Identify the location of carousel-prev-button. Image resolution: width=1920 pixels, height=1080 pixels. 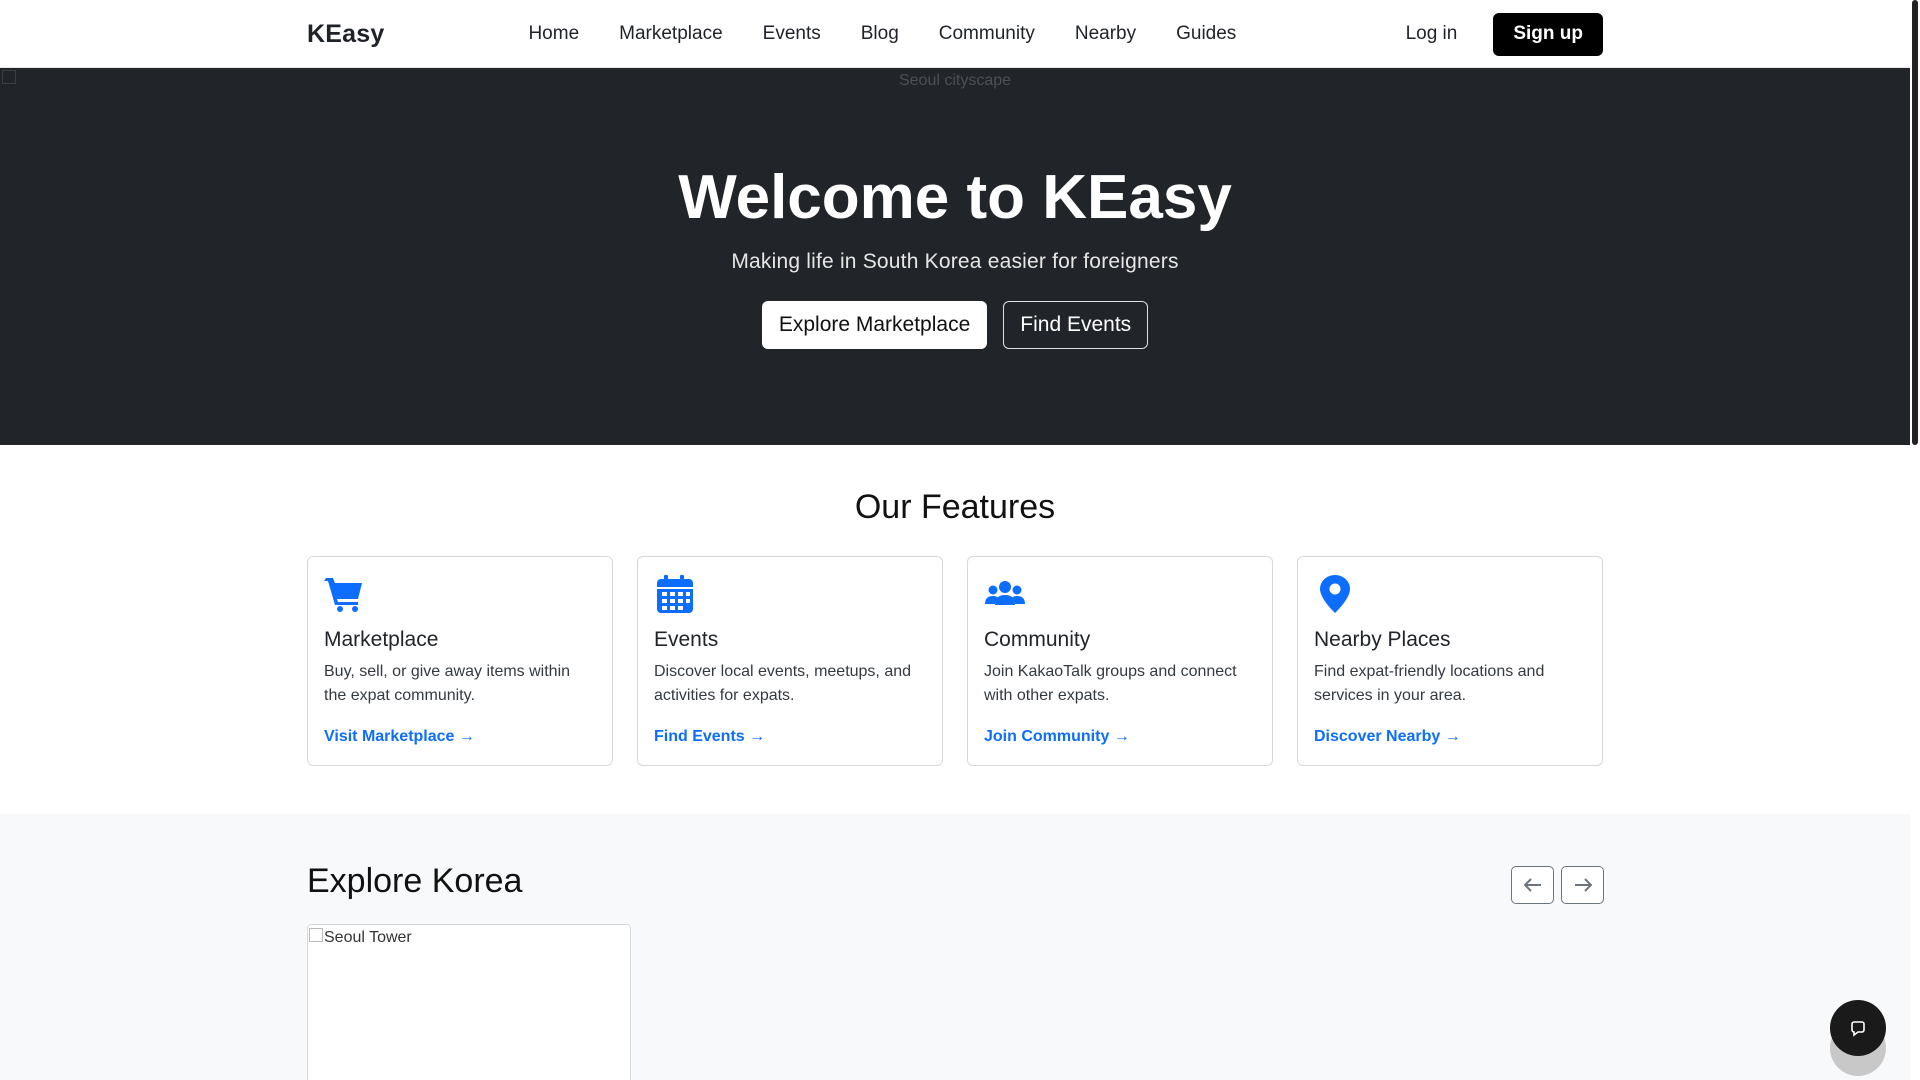
(1532, 885).